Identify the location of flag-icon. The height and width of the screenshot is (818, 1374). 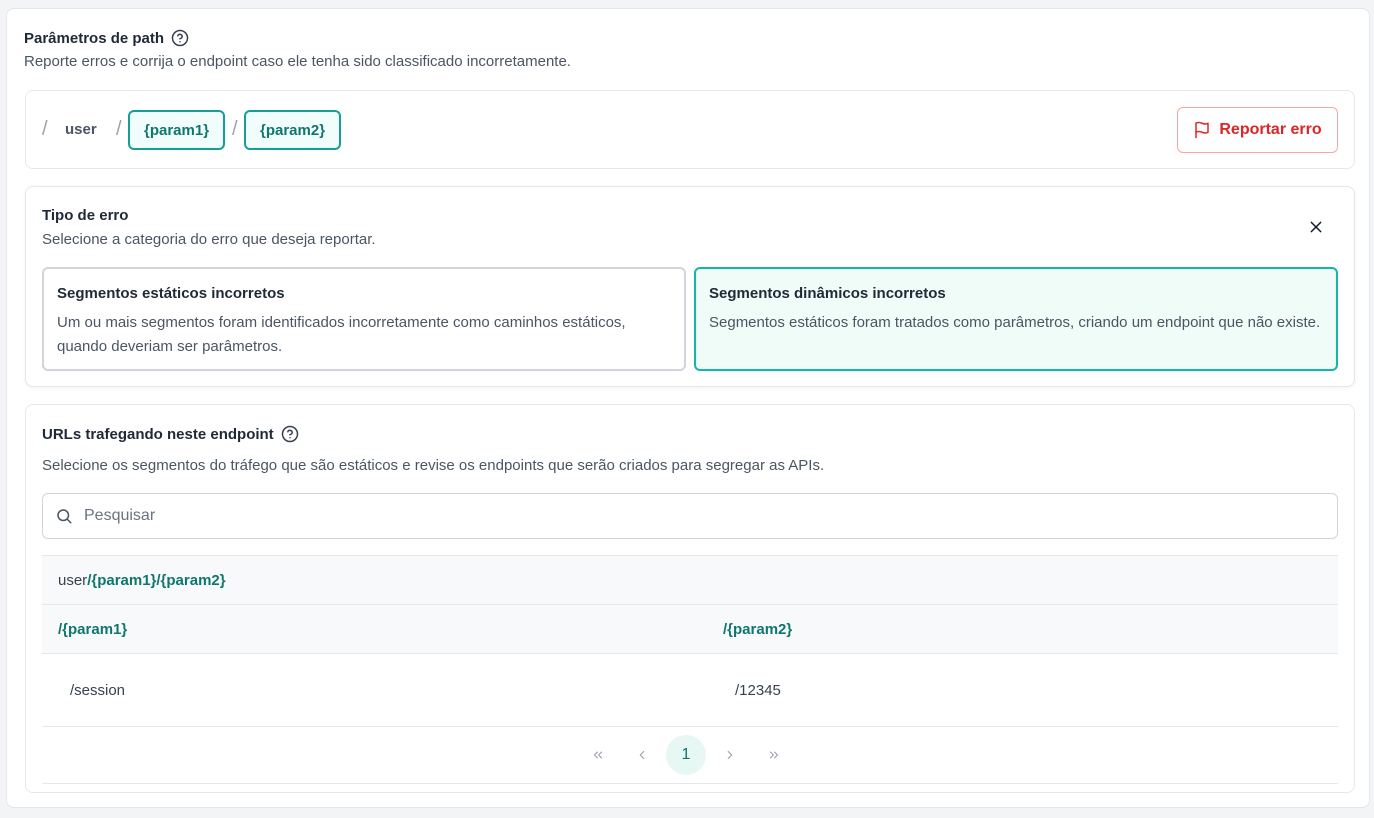
(1202, 130).